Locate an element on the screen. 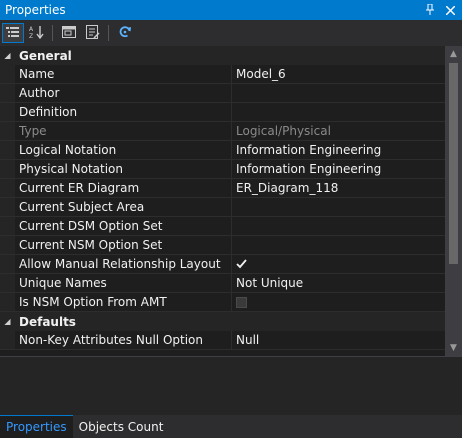 This screenshot has height=438, width=462. description-panel is located at coordinates (231, 386).